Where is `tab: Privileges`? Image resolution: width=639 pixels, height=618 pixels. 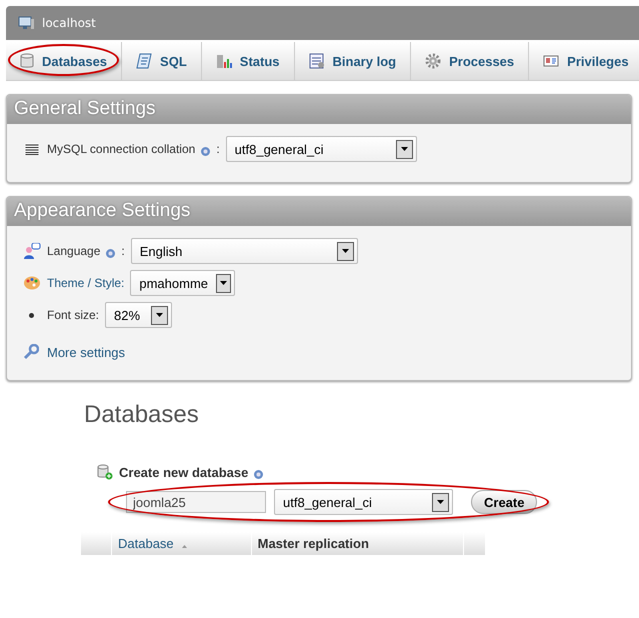
tab: Privileges is located at coordinates (584, 61).